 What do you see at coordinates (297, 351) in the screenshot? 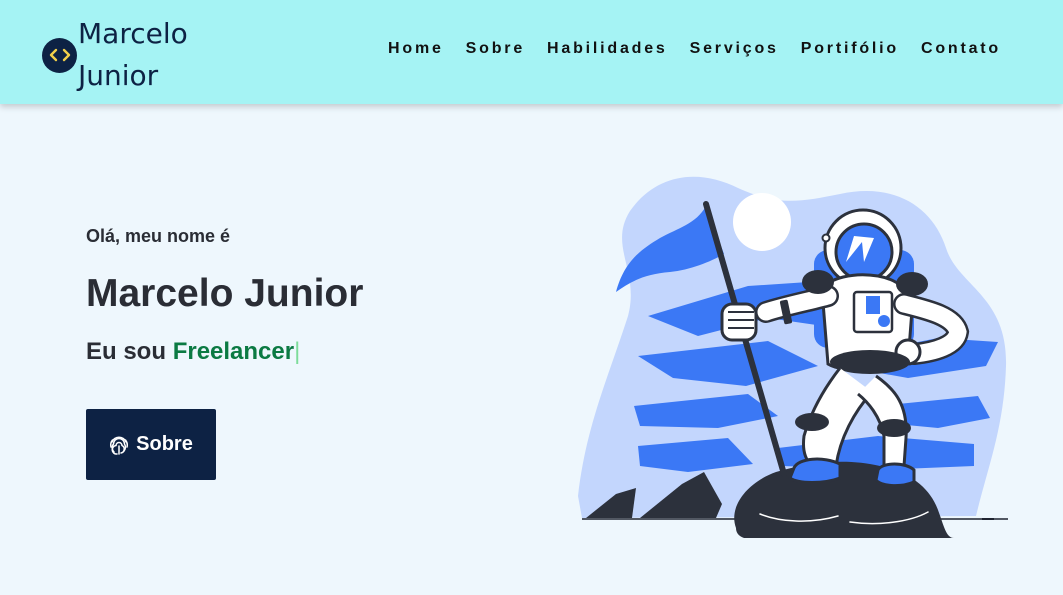
I see `typing-cursor: |` at bounding box center [297, 351].